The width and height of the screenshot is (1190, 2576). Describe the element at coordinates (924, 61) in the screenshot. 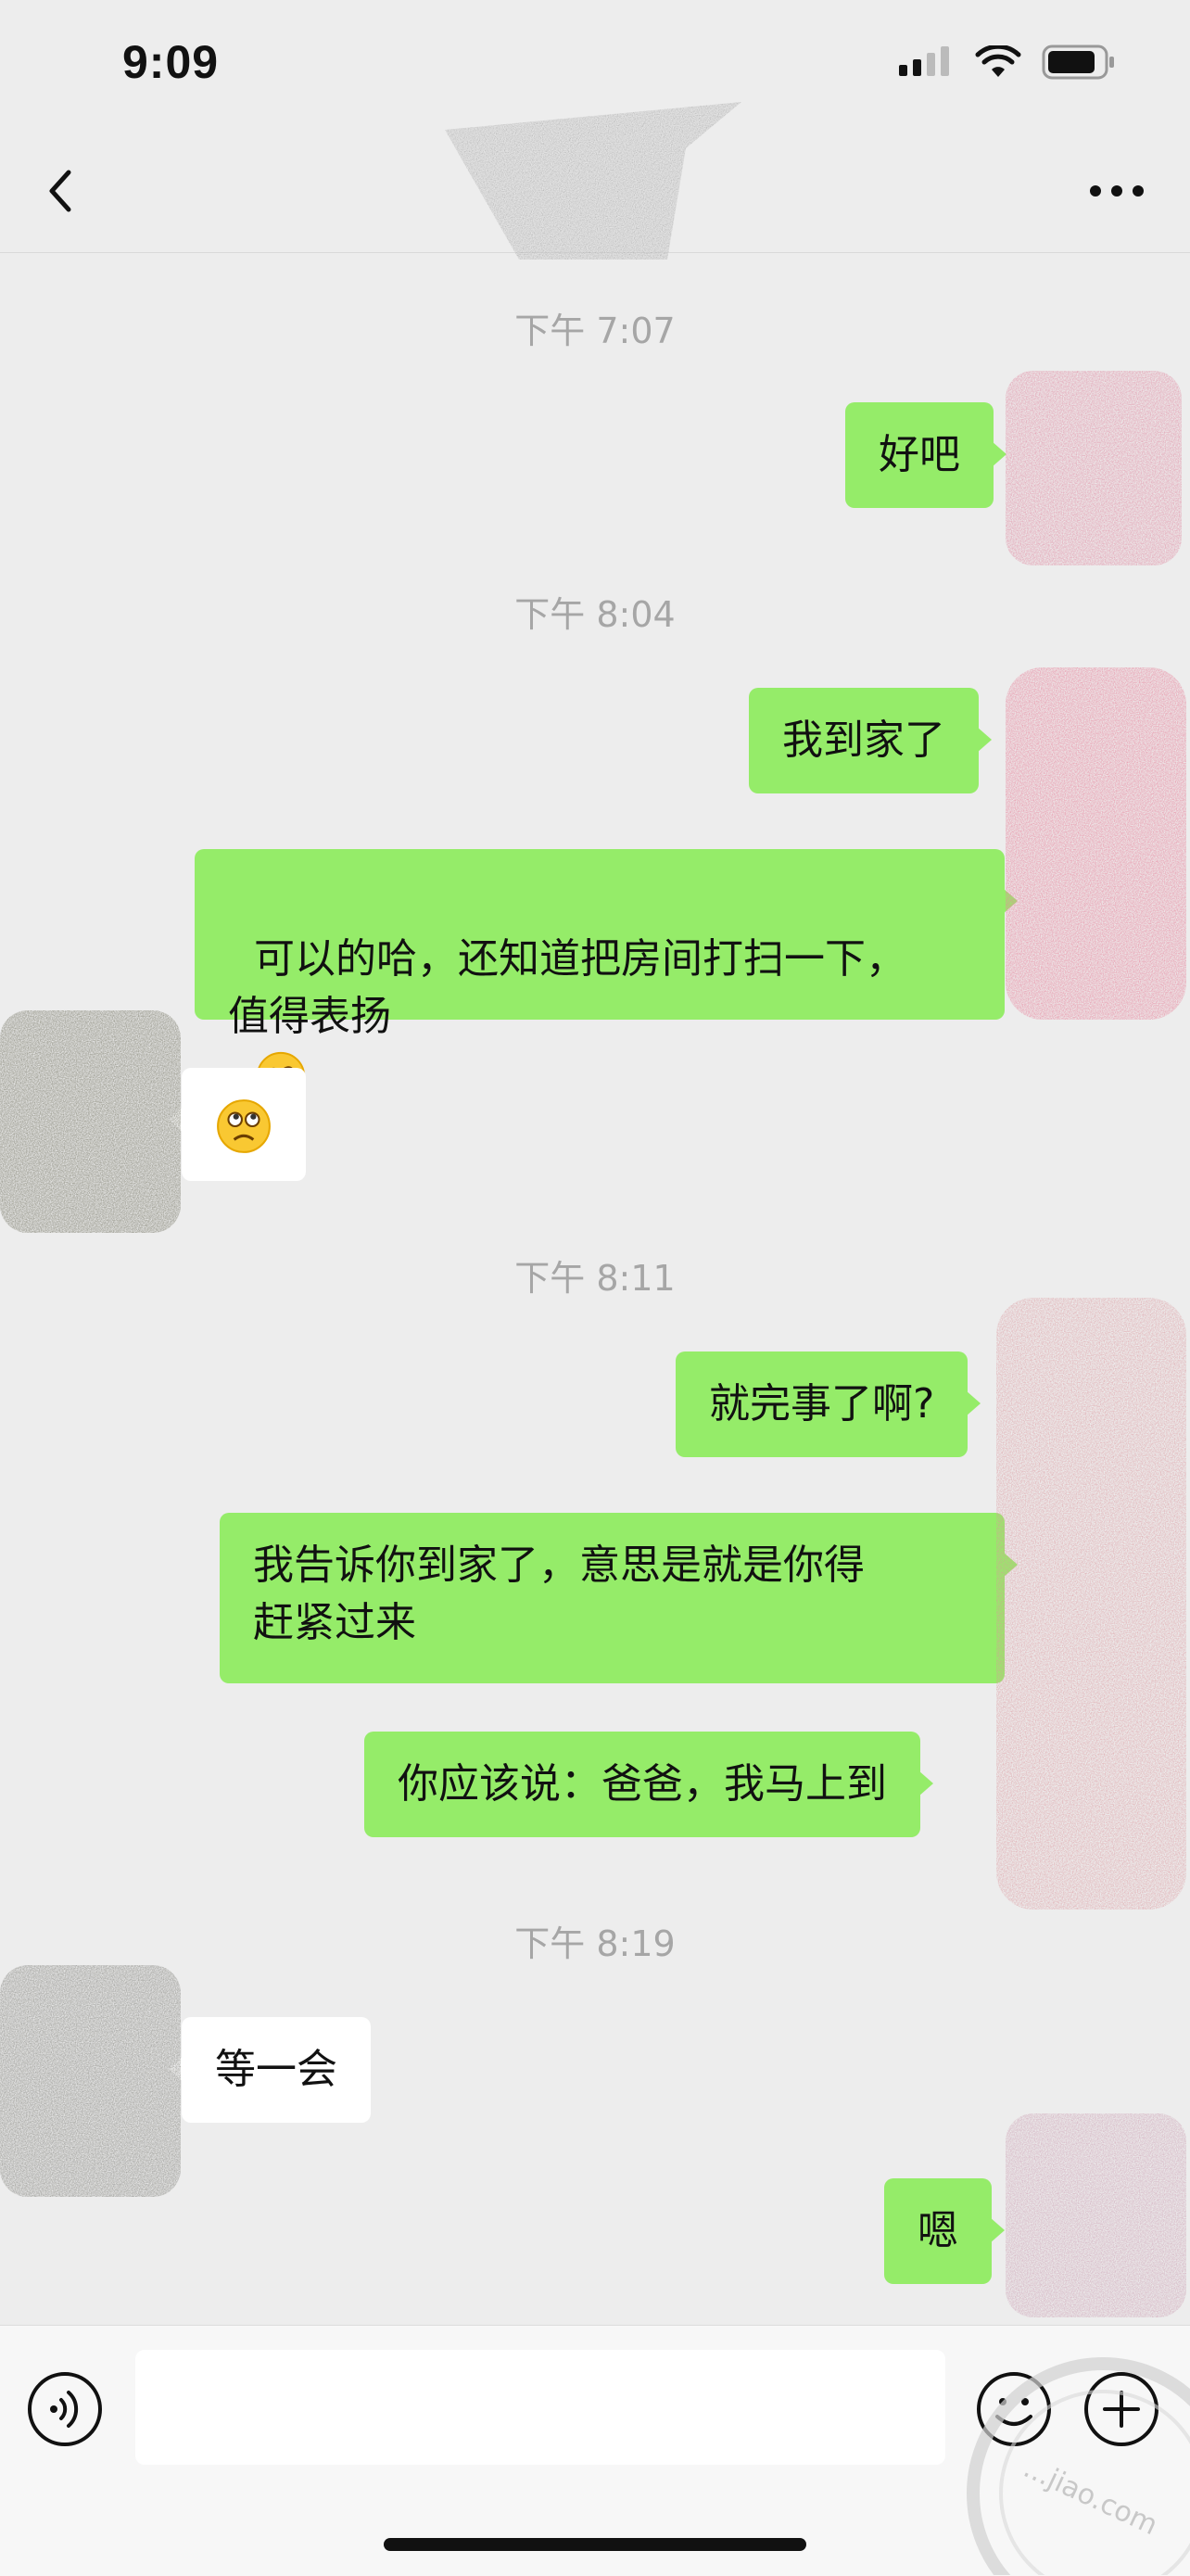

I see `cellular-signal-icon` at that location.